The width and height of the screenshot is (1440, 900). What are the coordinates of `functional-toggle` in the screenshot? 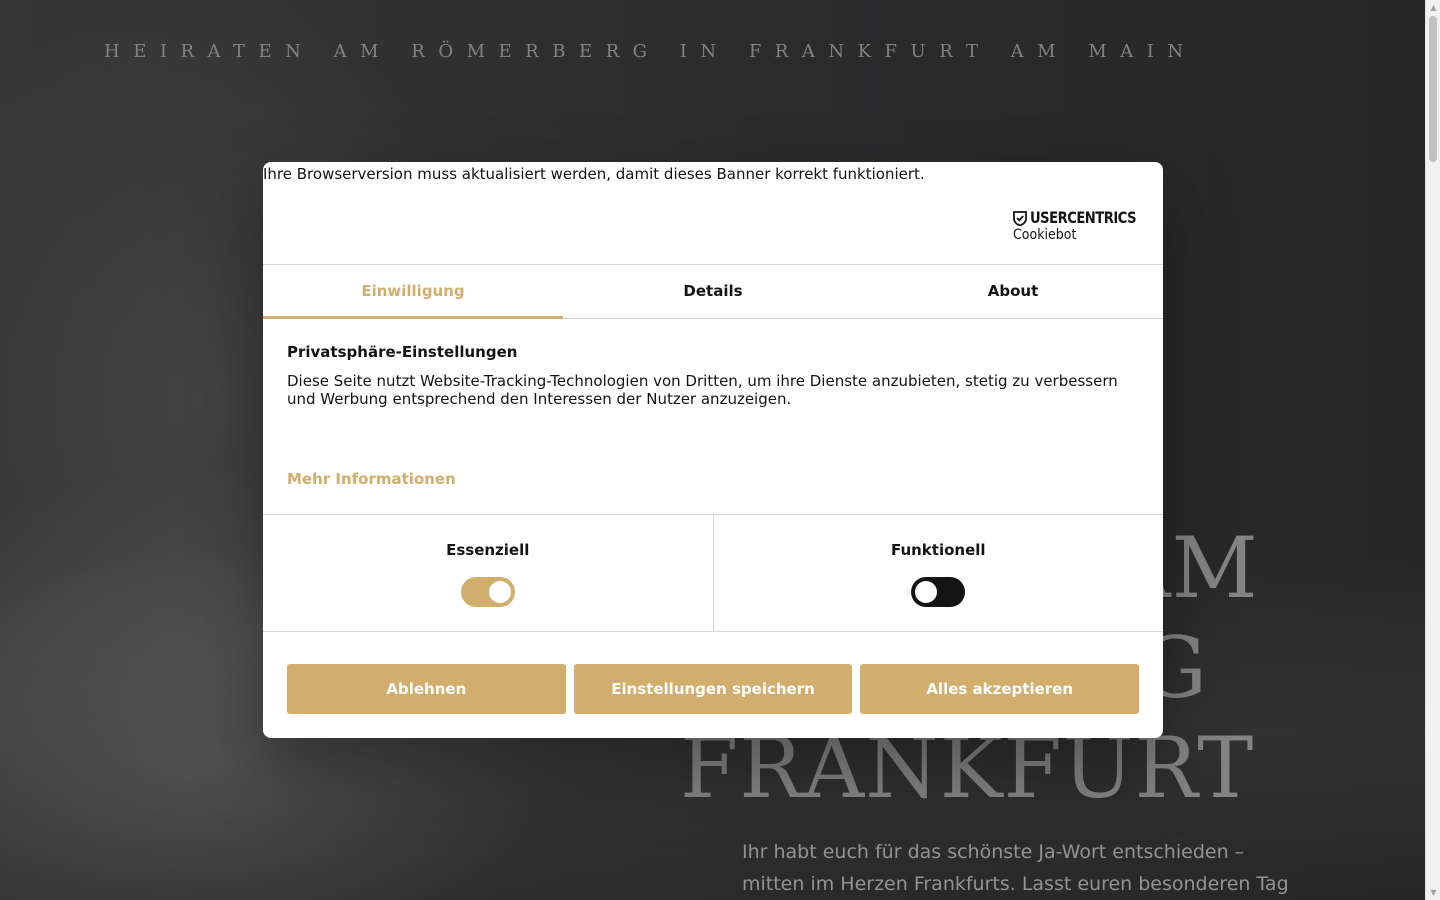 It's located at (938, 592).